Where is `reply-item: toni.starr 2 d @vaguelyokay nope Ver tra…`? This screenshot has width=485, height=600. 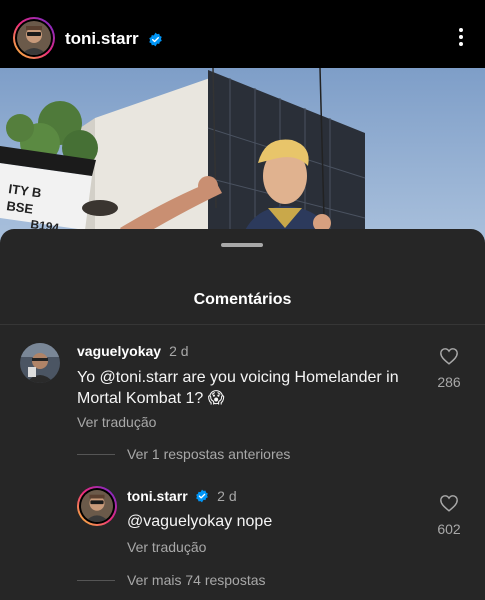
reply-item: toni.starr 2 d @vaguelyokay nope Ver tra… is located at coordinates (242, 521).